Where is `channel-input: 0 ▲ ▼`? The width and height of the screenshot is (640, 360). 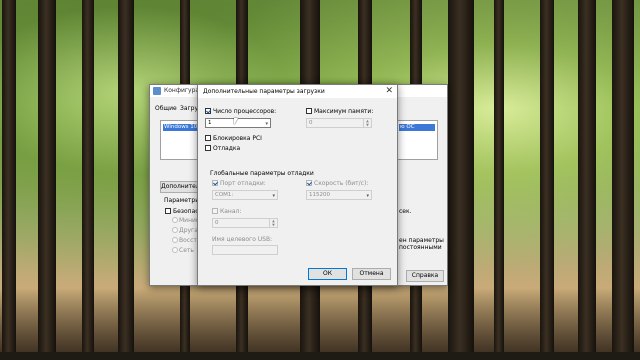 channel-input: 0 ▲ ▼ is located at coordinates (245, 223).